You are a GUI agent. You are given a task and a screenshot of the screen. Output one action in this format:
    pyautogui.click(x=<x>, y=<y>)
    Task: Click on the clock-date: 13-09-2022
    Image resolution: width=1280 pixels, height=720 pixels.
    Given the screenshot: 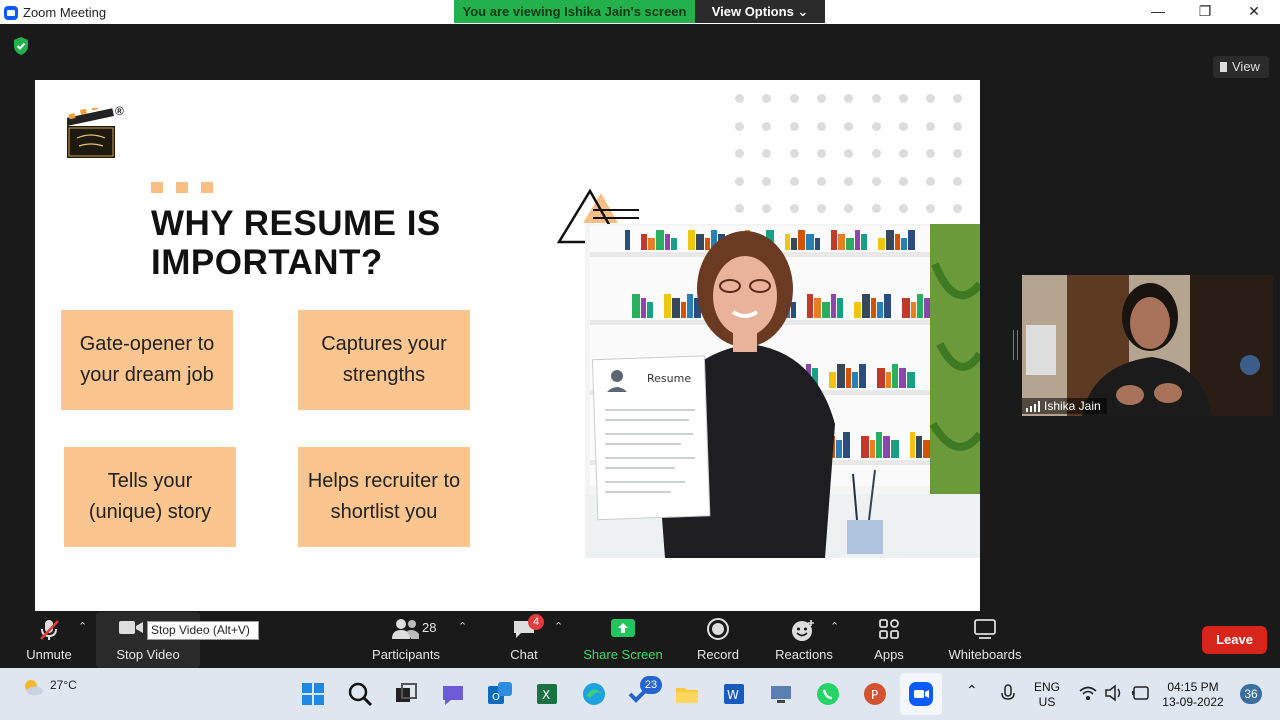 What is the action you would take?
    pyautogui.click(x=1193, y=702)
    